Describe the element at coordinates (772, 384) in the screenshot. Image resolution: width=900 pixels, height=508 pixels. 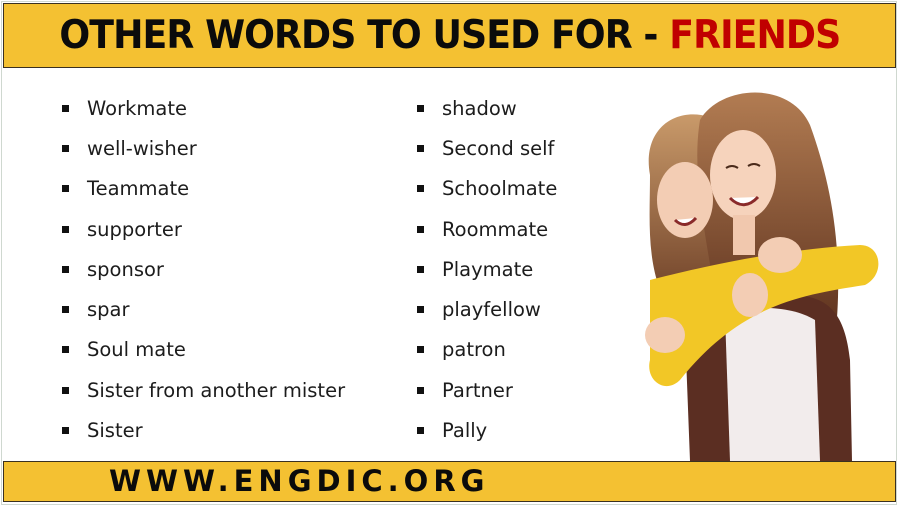
I see `white-shirt` at that location.